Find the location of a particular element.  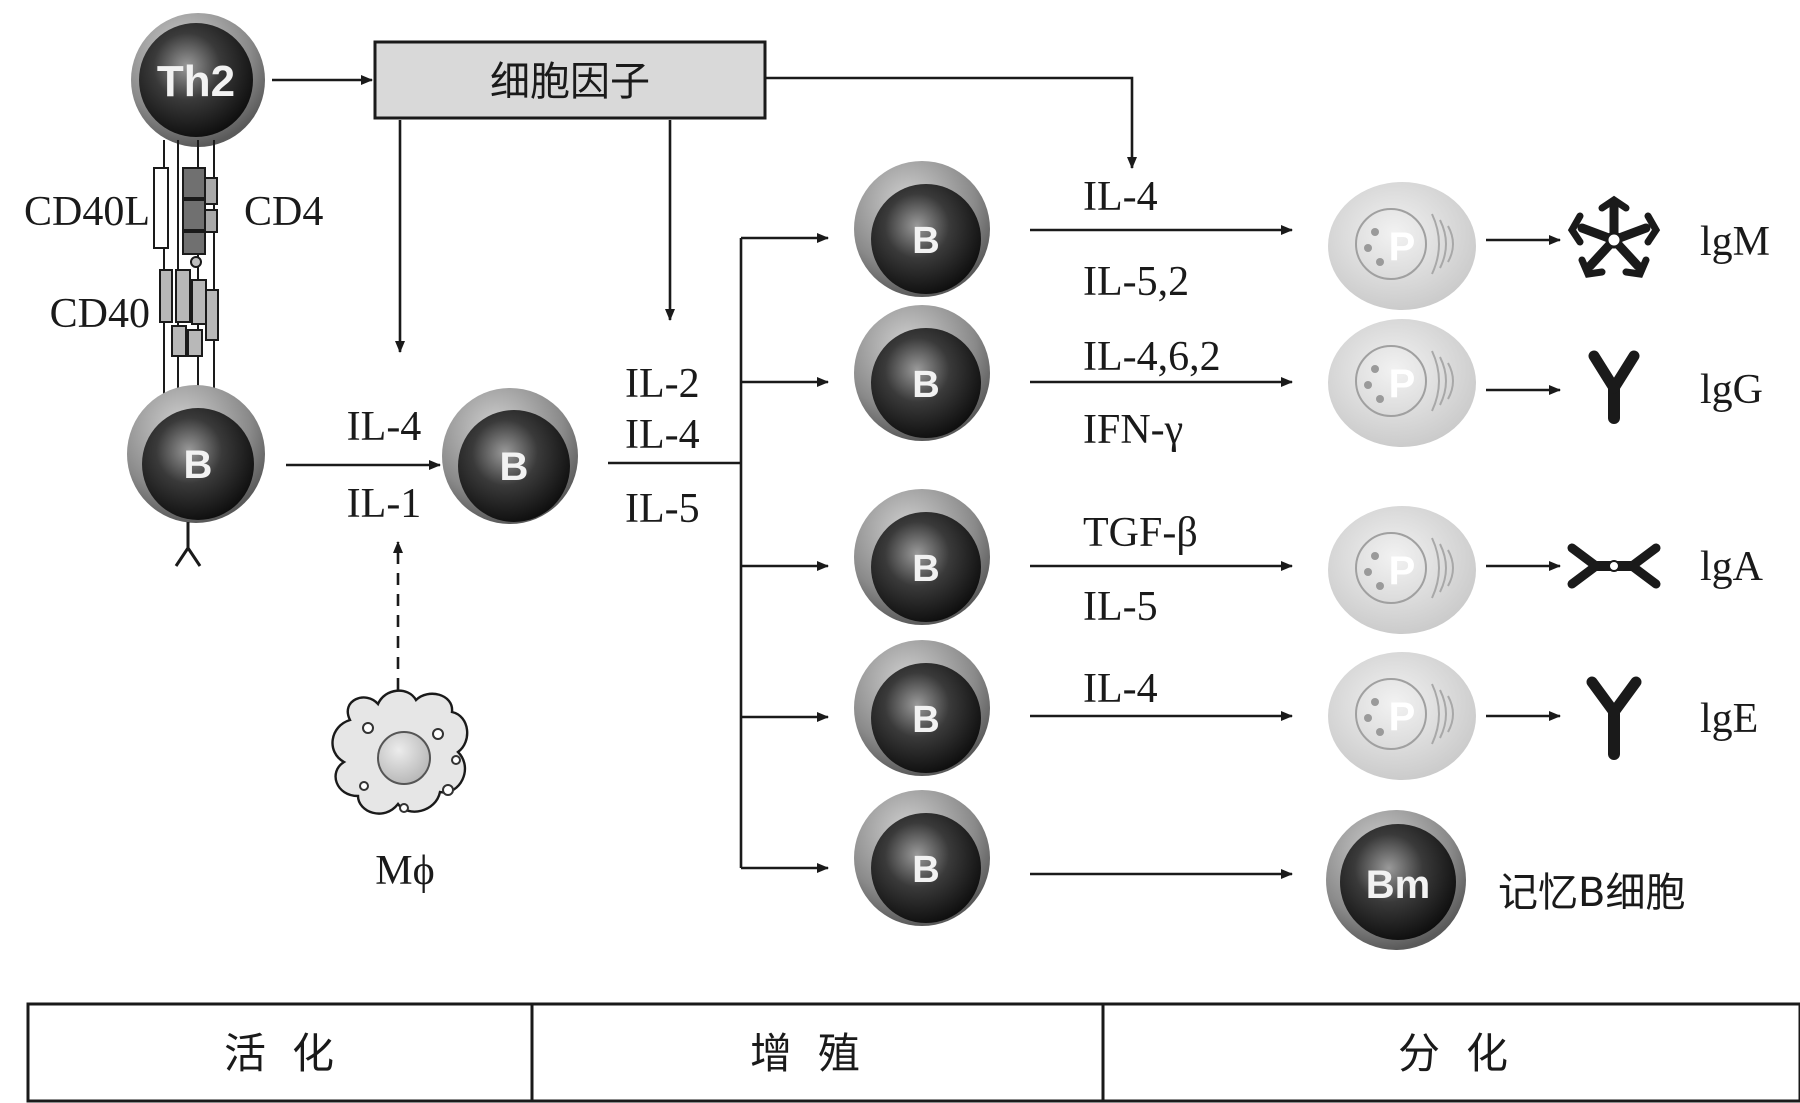

proliferation-signal-2: IL-4 is located at coordinates (662, 435).